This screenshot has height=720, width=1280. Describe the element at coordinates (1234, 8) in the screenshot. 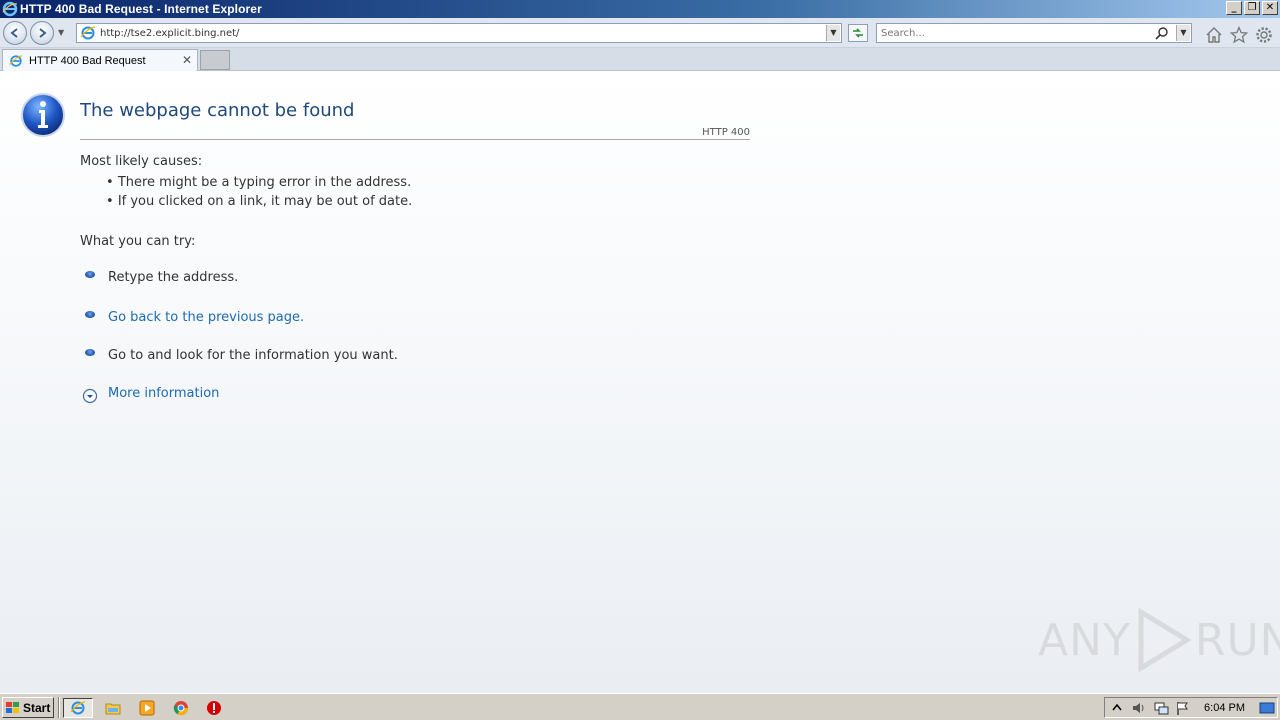

I see `minimize-button: _` at that location.